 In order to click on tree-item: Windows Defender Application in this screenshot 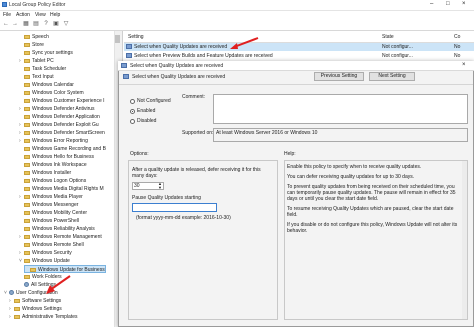, I will do `click(59, 117)`.